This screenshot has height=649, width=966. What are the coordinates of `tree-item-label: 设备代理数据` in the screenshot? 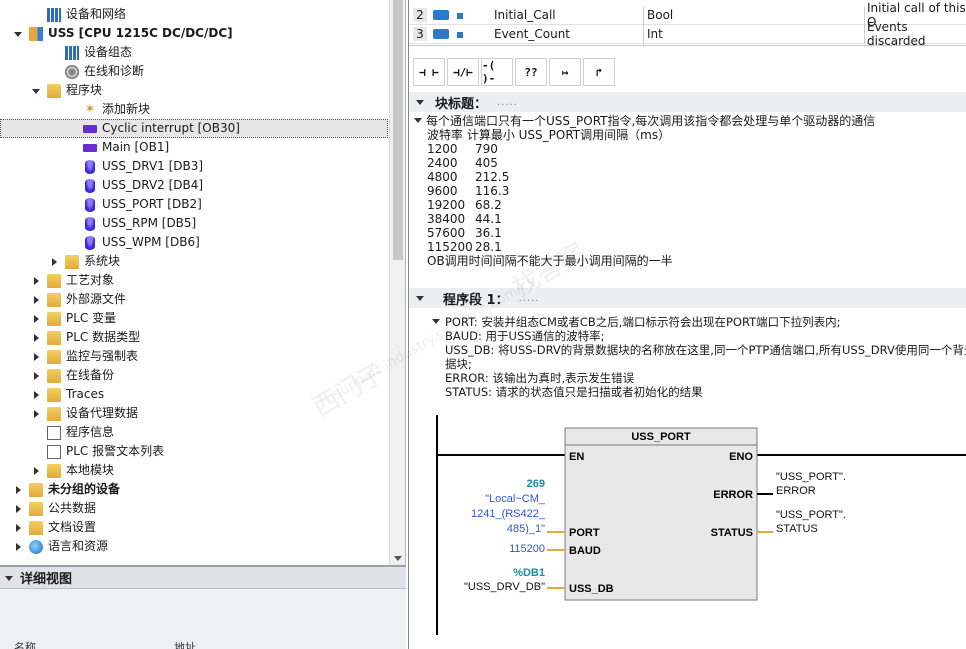 It's located at (102, 413).